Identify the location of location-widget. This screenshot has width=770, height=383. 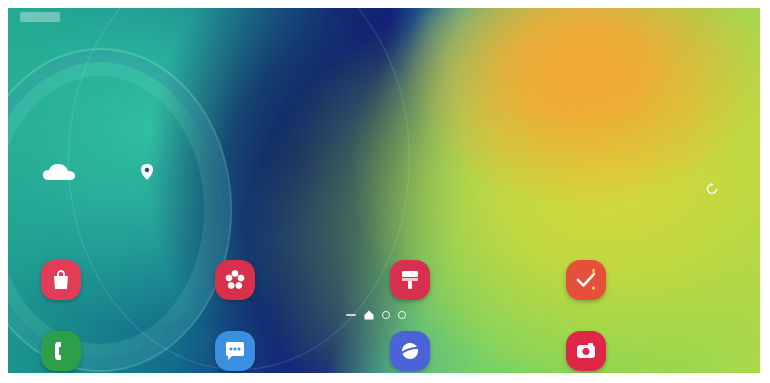
(151, 172).